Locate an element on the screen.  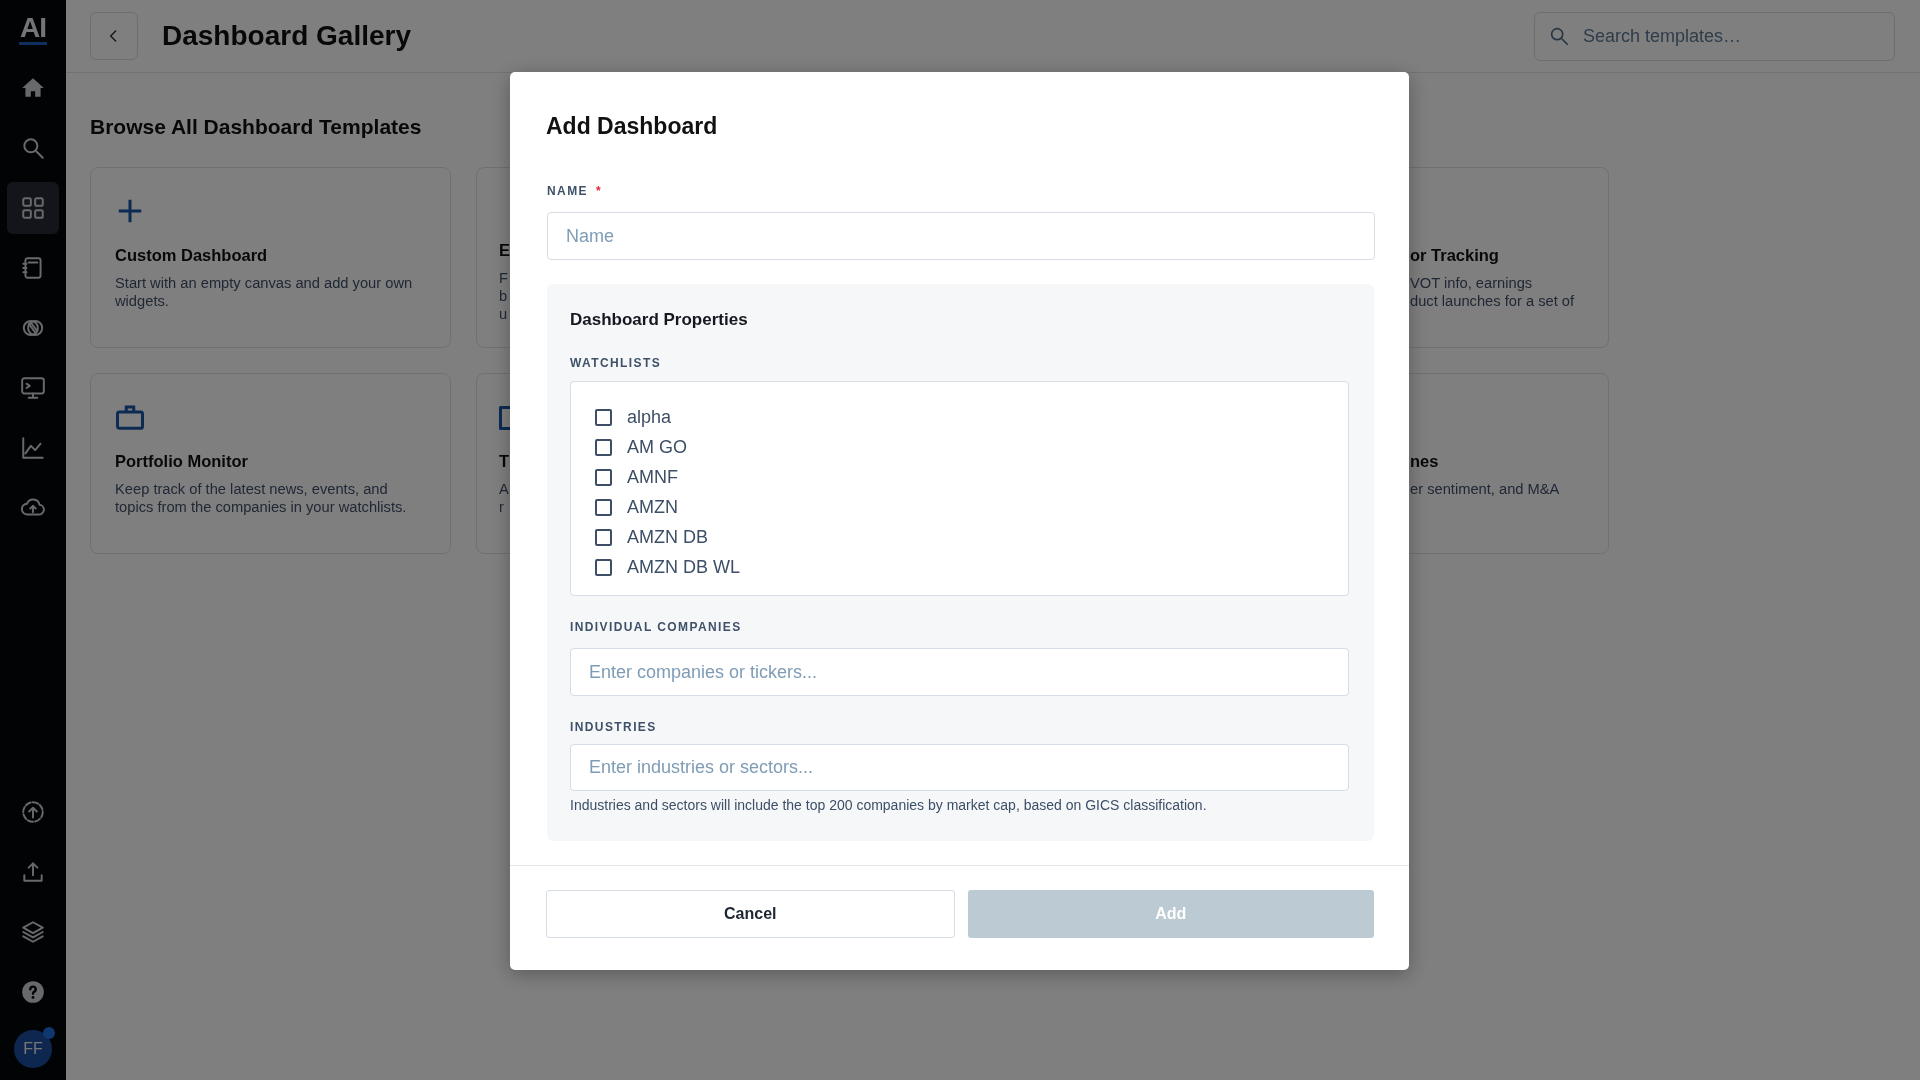
card-description: er sentiment, and M&A is located at coordinates (1485, 489).